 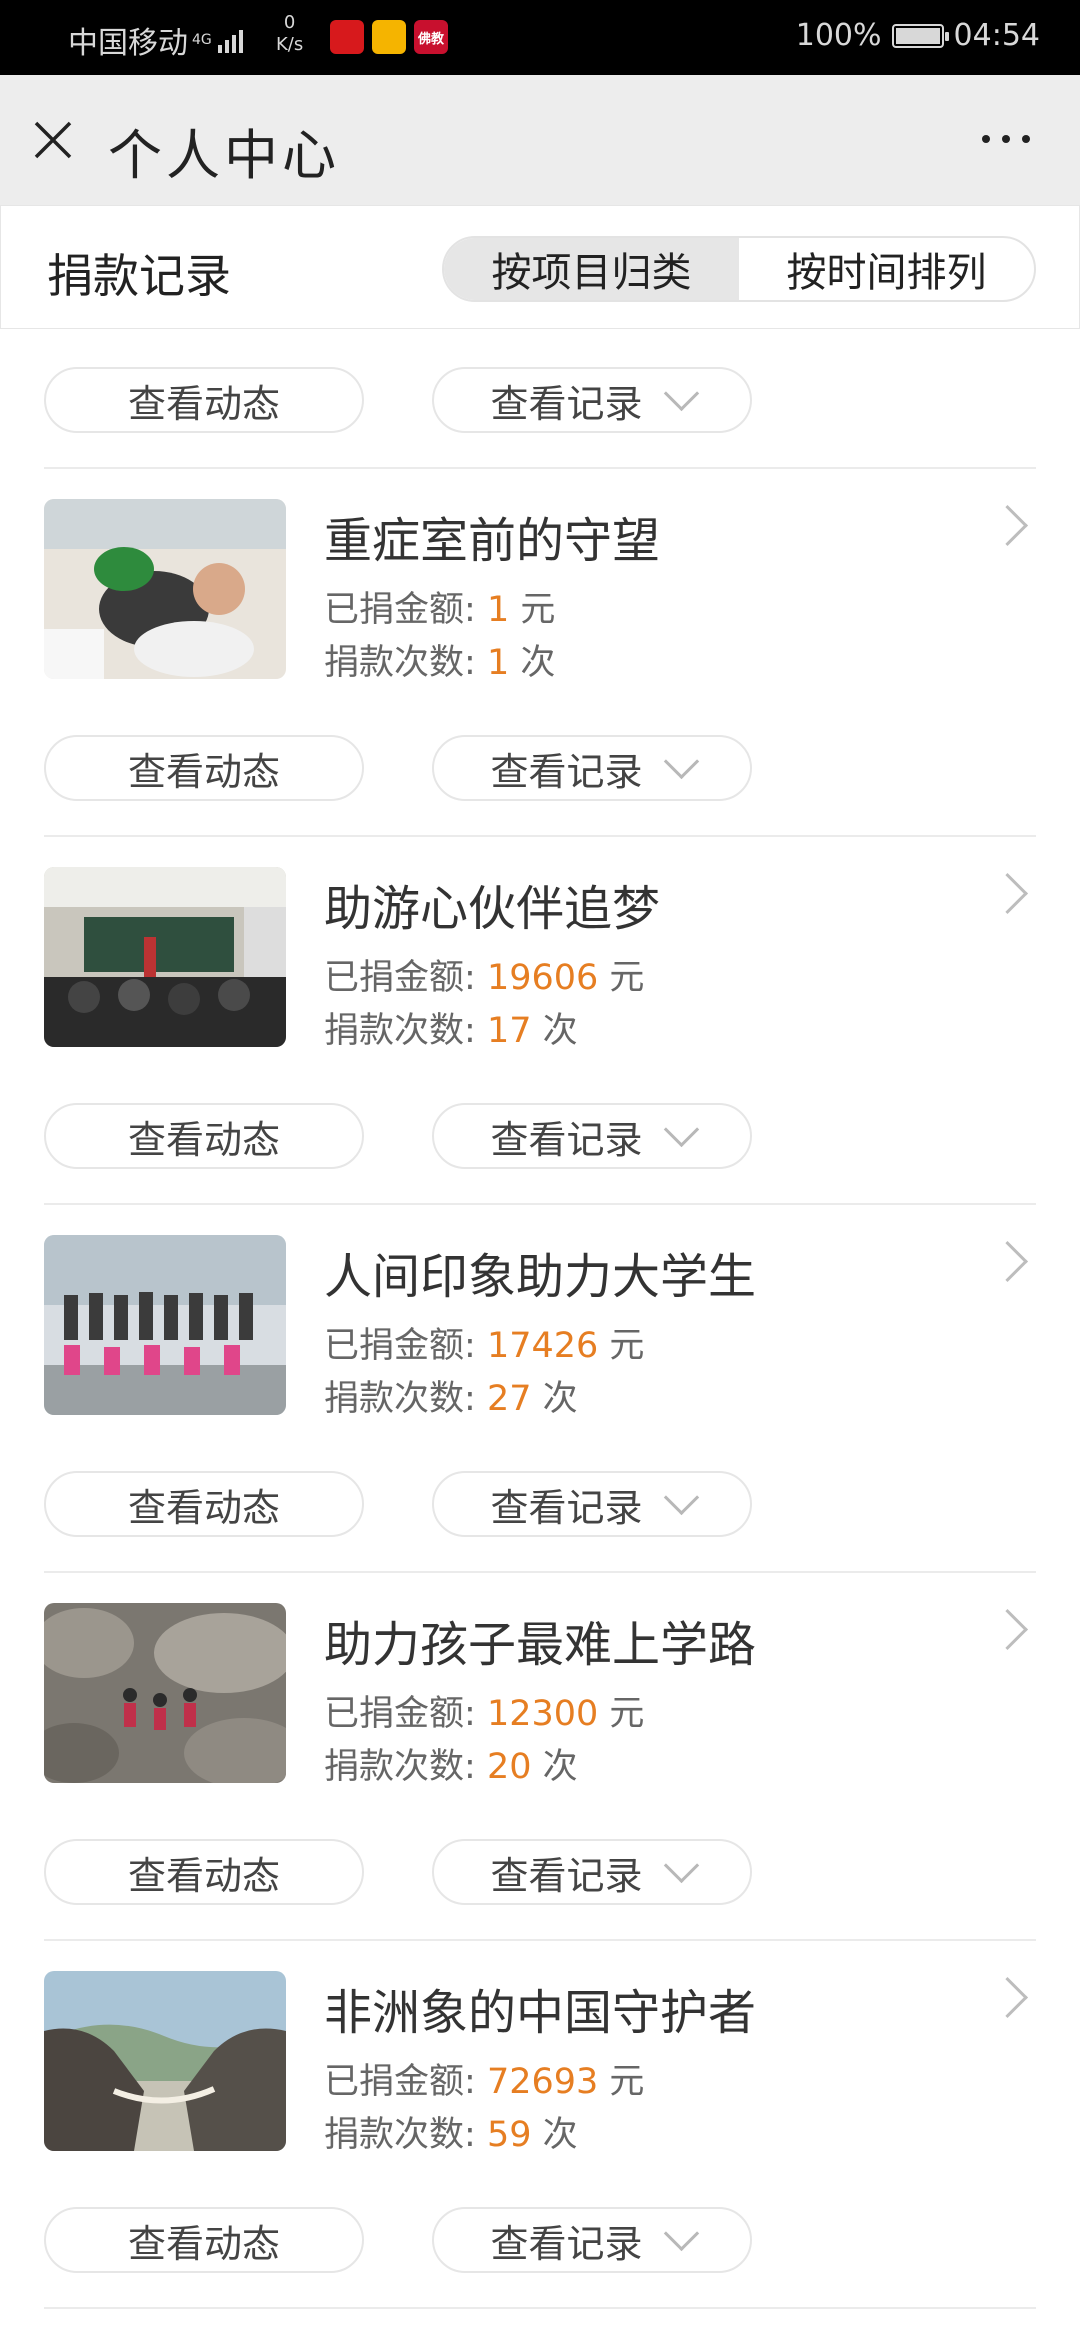 What do you see at coordinates (1006, 139) in the screenshot?
I see `more-options-icon` at bounding box center [1006, 139].